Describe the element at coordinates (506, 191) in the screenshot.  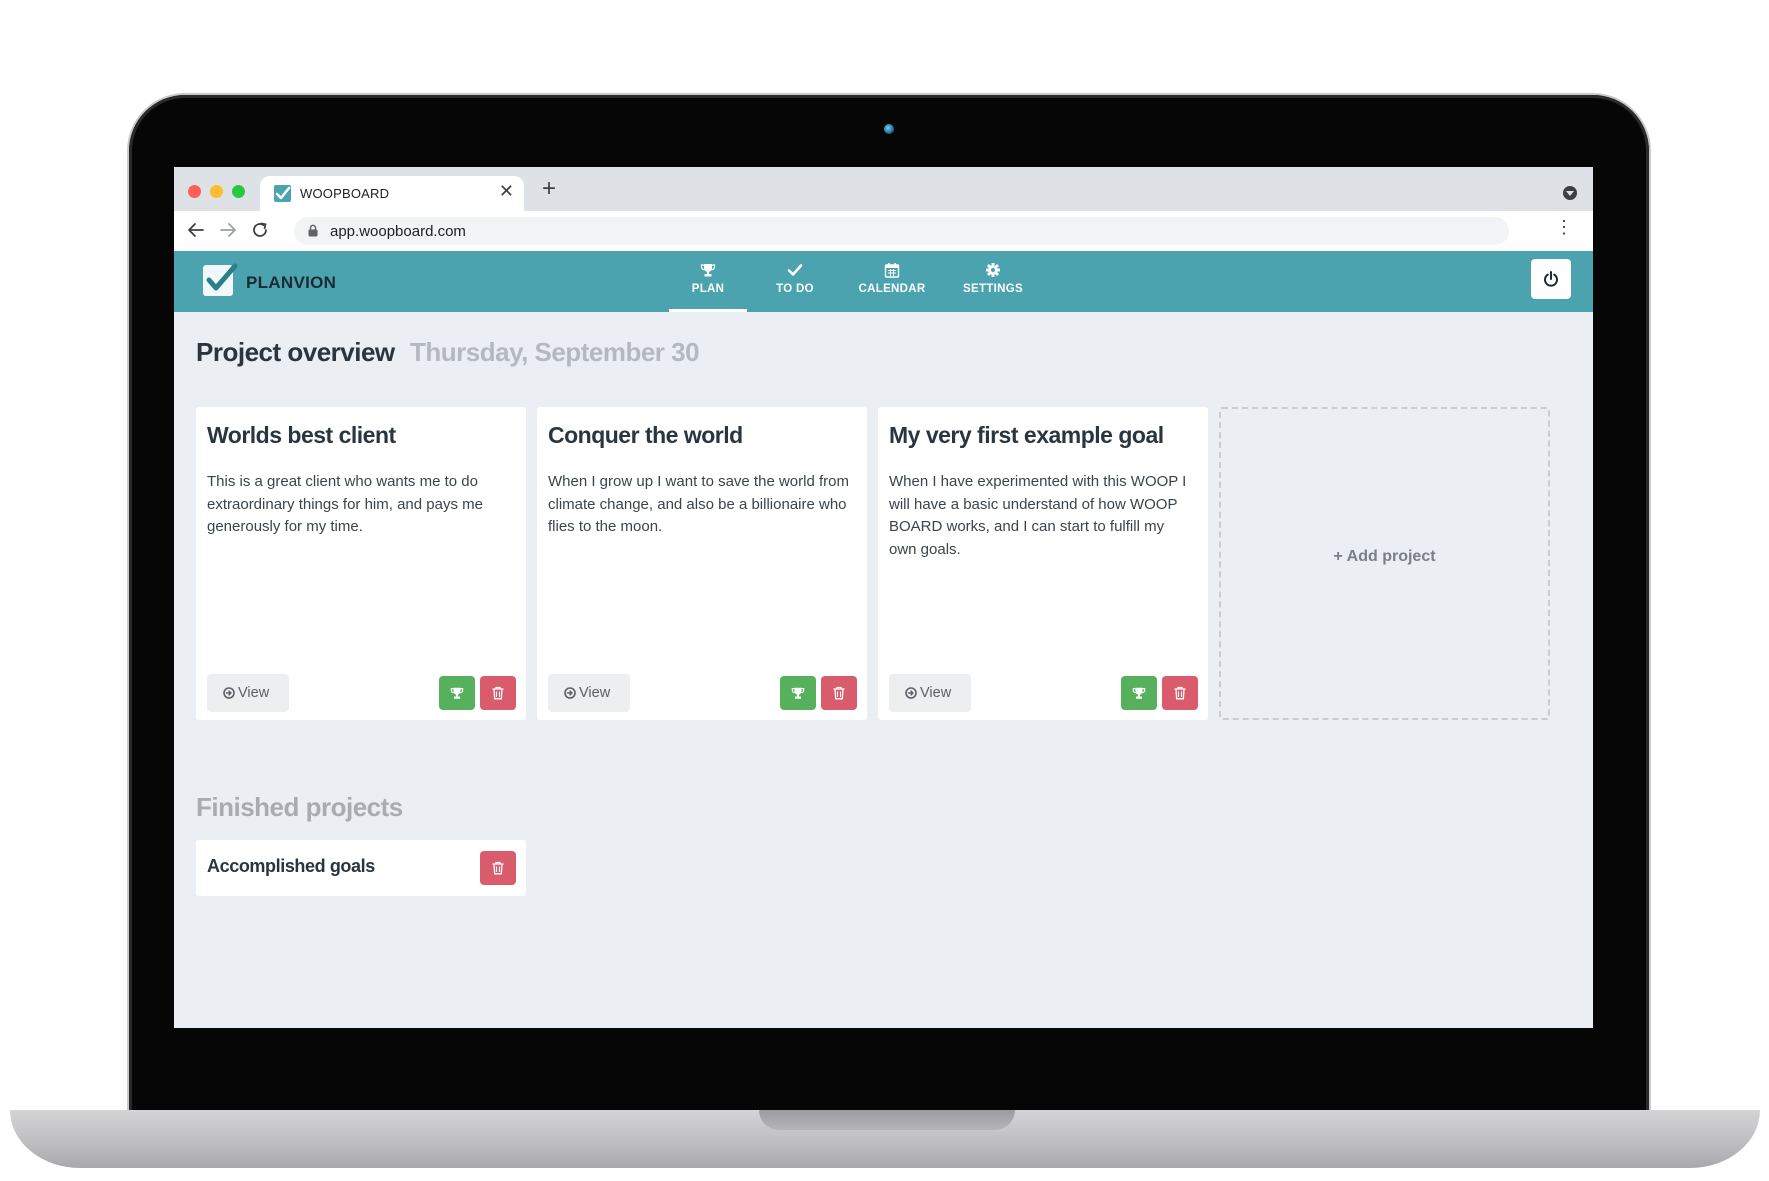
I see `tab-close-icon: ✕` at that location.